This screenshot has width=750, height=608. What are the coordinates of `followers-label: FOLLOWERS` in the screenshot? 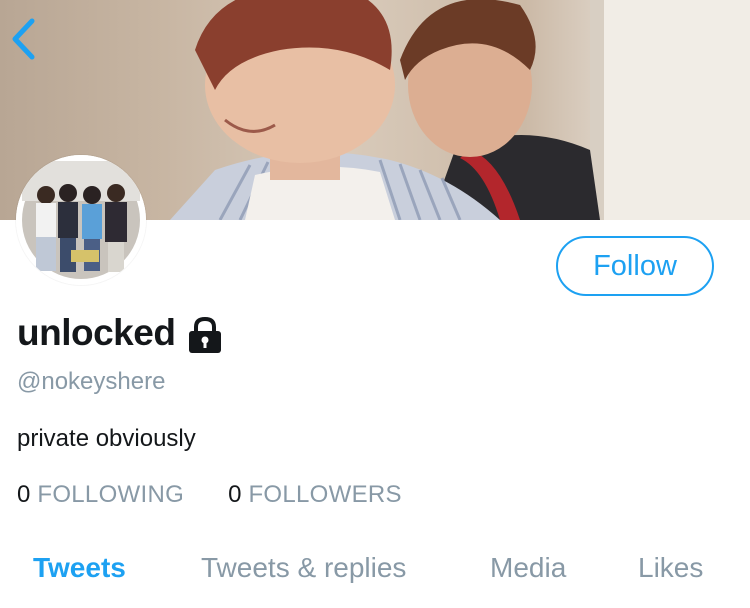 It's located at (325, 494).